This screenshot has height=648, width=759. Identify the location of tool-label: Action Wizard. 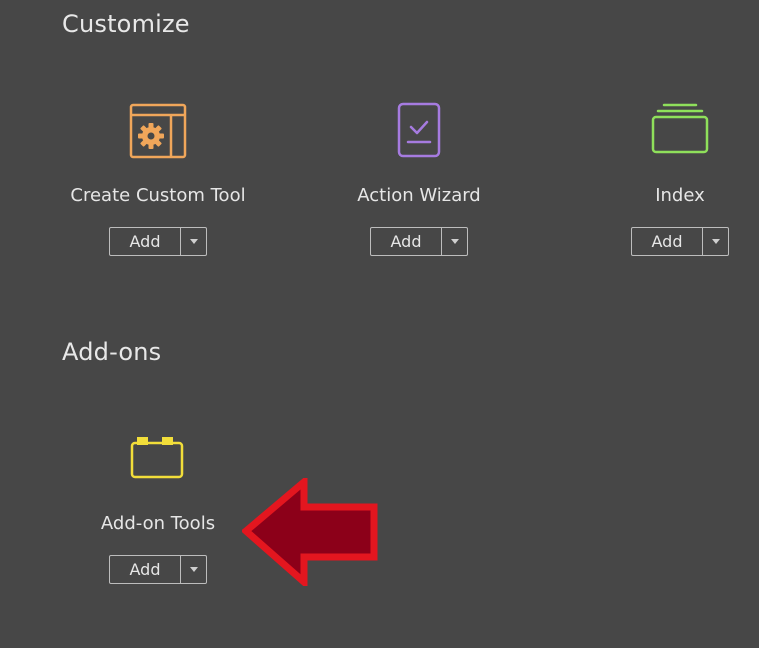
(419, 195).